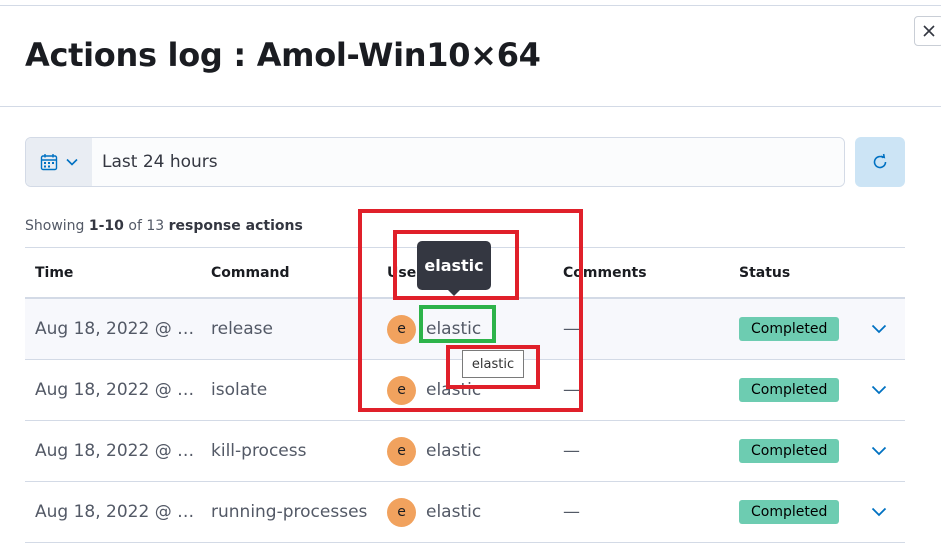  Describe the element at coordinates (454, 268) in the screenshot. I see `user-tooltip: elastic` at that location.